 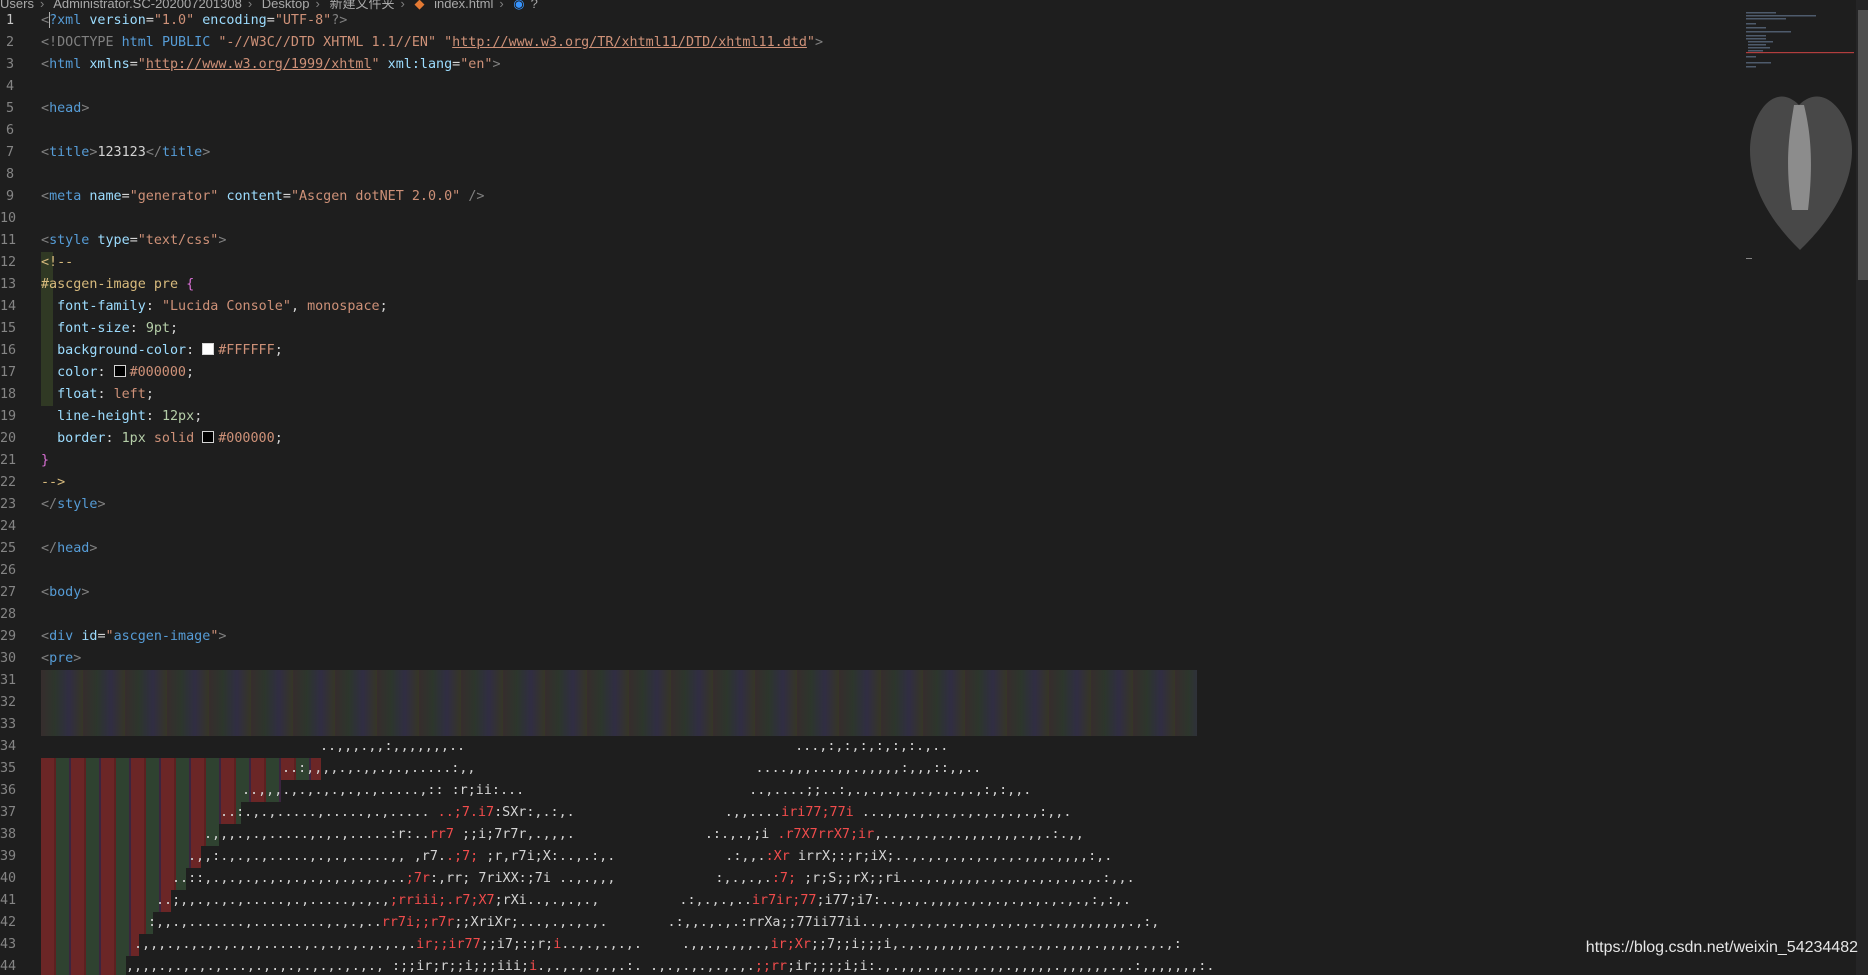 What do you see at coordinates (870, 175) in the screenshot?
I see `code-line: 8` at bounding box center [870, 175].